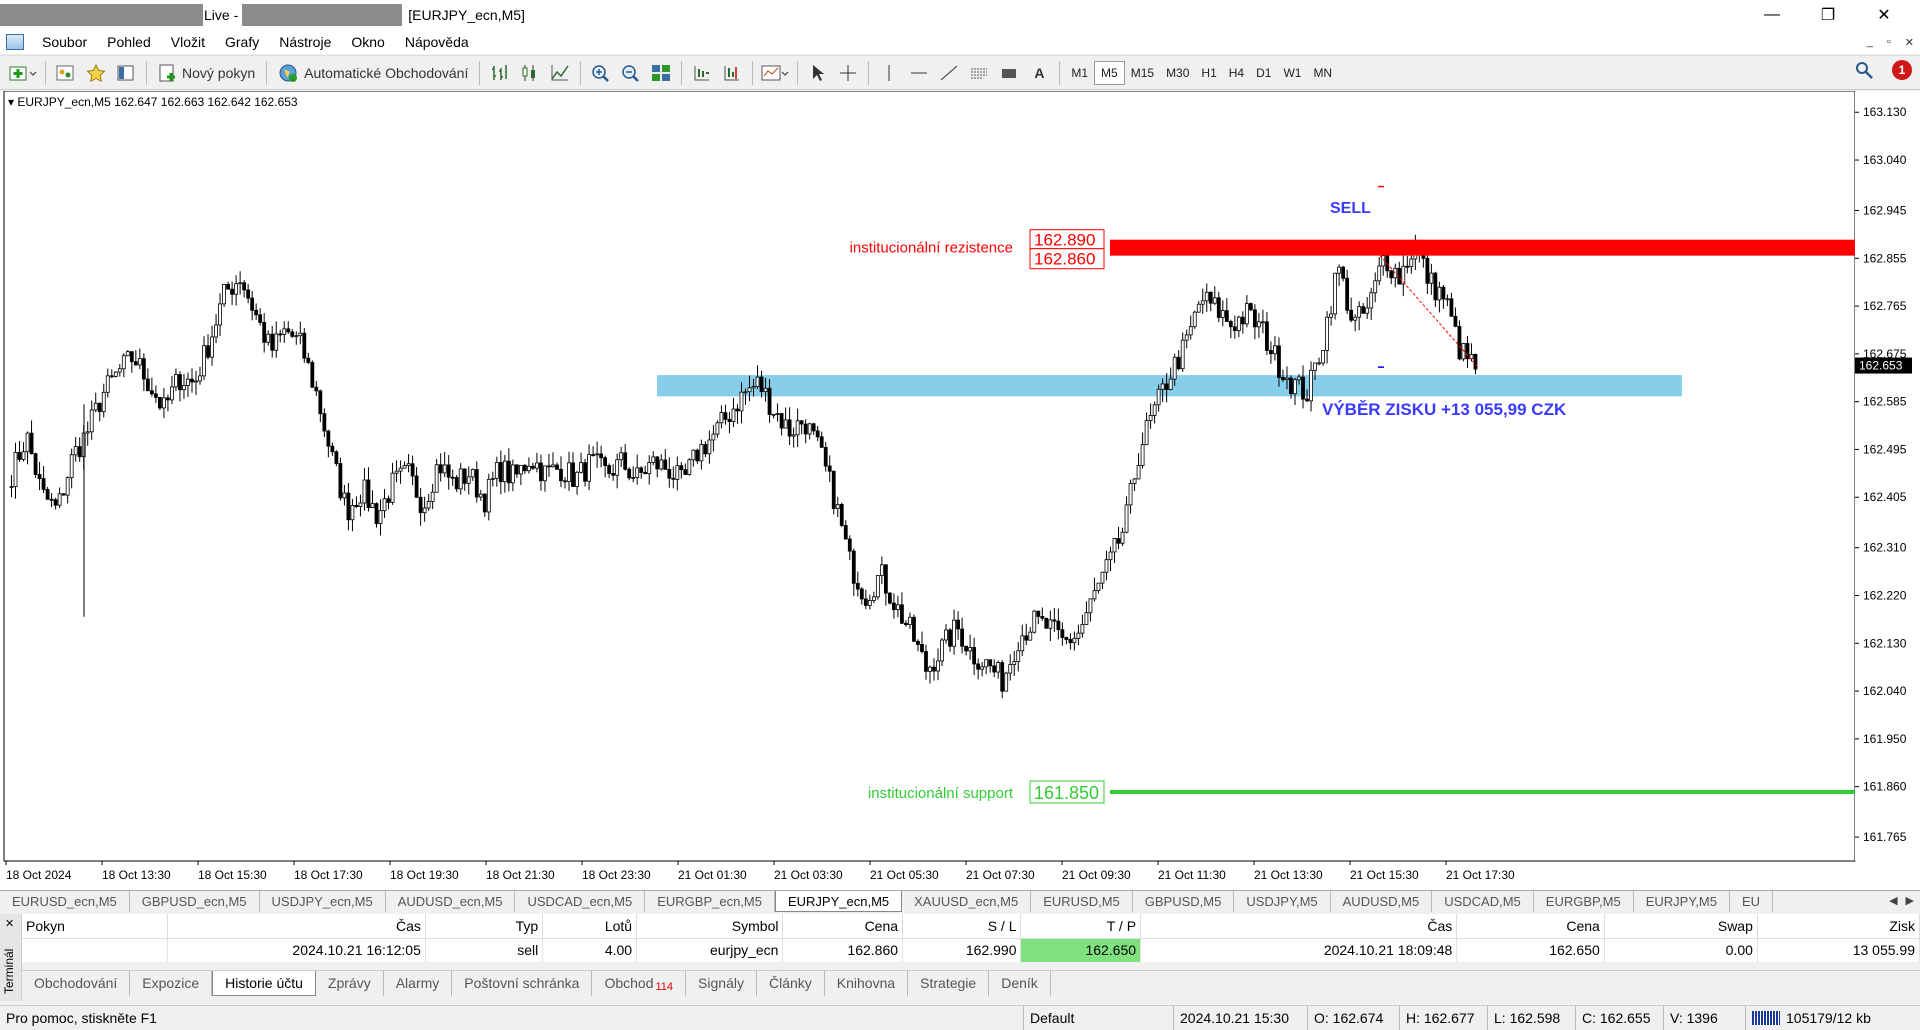 The width and height of the screenshot is (1920, 1030). Describe the element at coordinates (560, 73) in the screenshot. I see `line-chart-button` at that location.